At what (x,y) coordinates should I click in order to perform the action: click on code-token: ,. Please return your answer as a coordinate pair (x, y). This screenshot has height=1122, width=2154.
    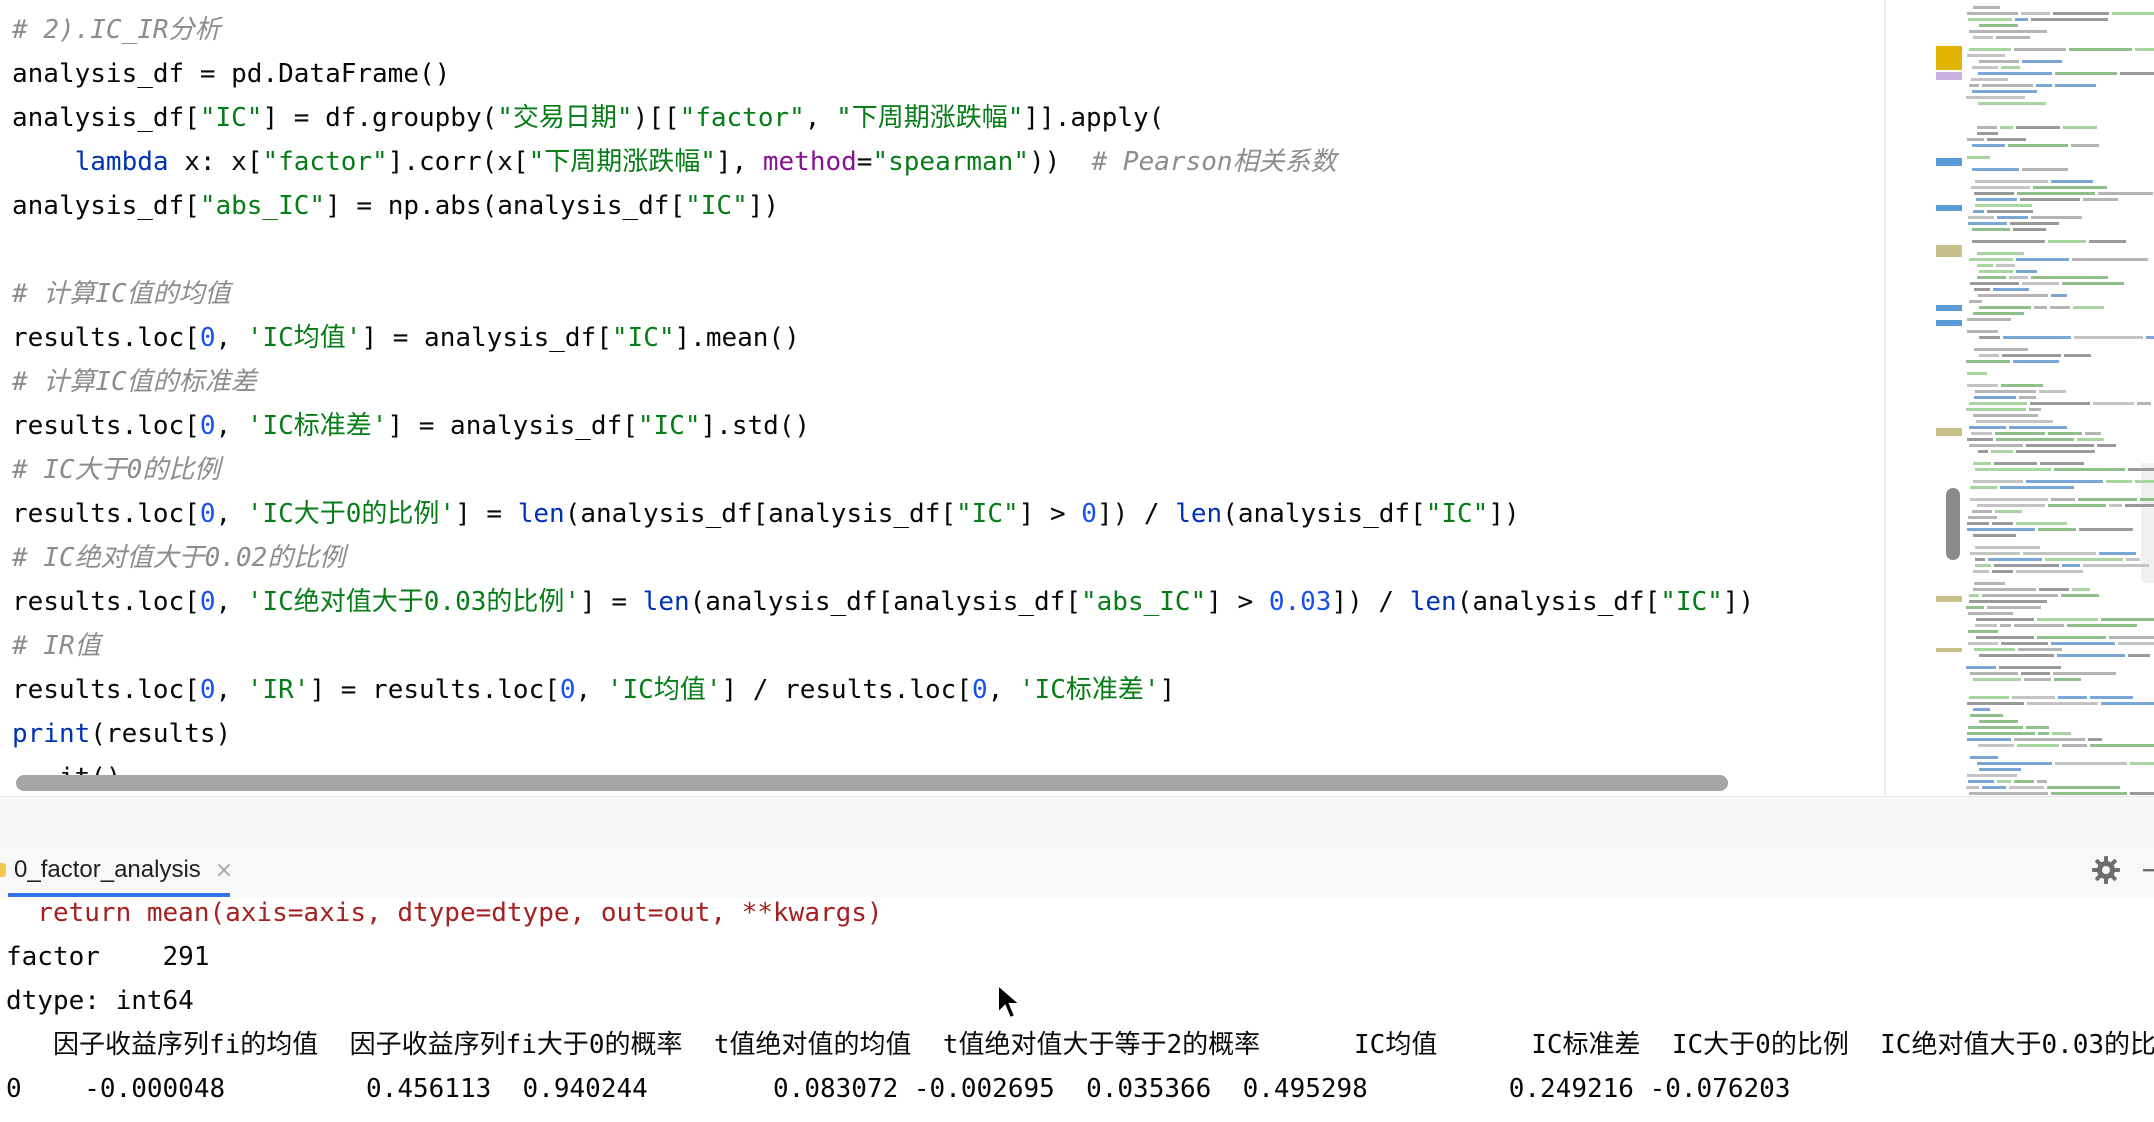
    Looking at the image, I should click on (231, 690).